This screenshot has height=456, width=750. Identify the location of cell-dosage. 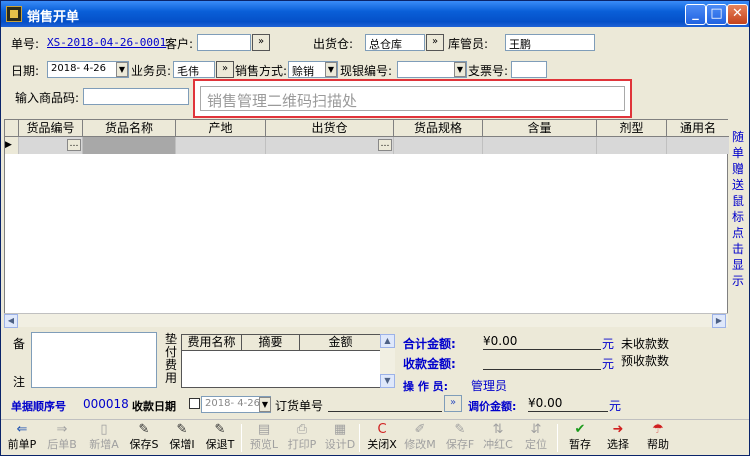
(632, 145).